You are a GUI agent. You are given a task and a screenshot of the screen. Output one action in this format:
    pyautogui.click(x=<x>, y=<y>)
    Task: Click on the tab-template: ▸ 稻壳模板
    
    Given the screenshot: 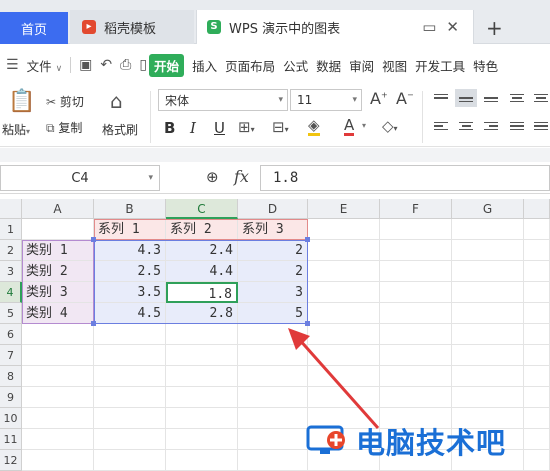 What is the action you would take?
    pyautogui.click(x=132, y=27)
    